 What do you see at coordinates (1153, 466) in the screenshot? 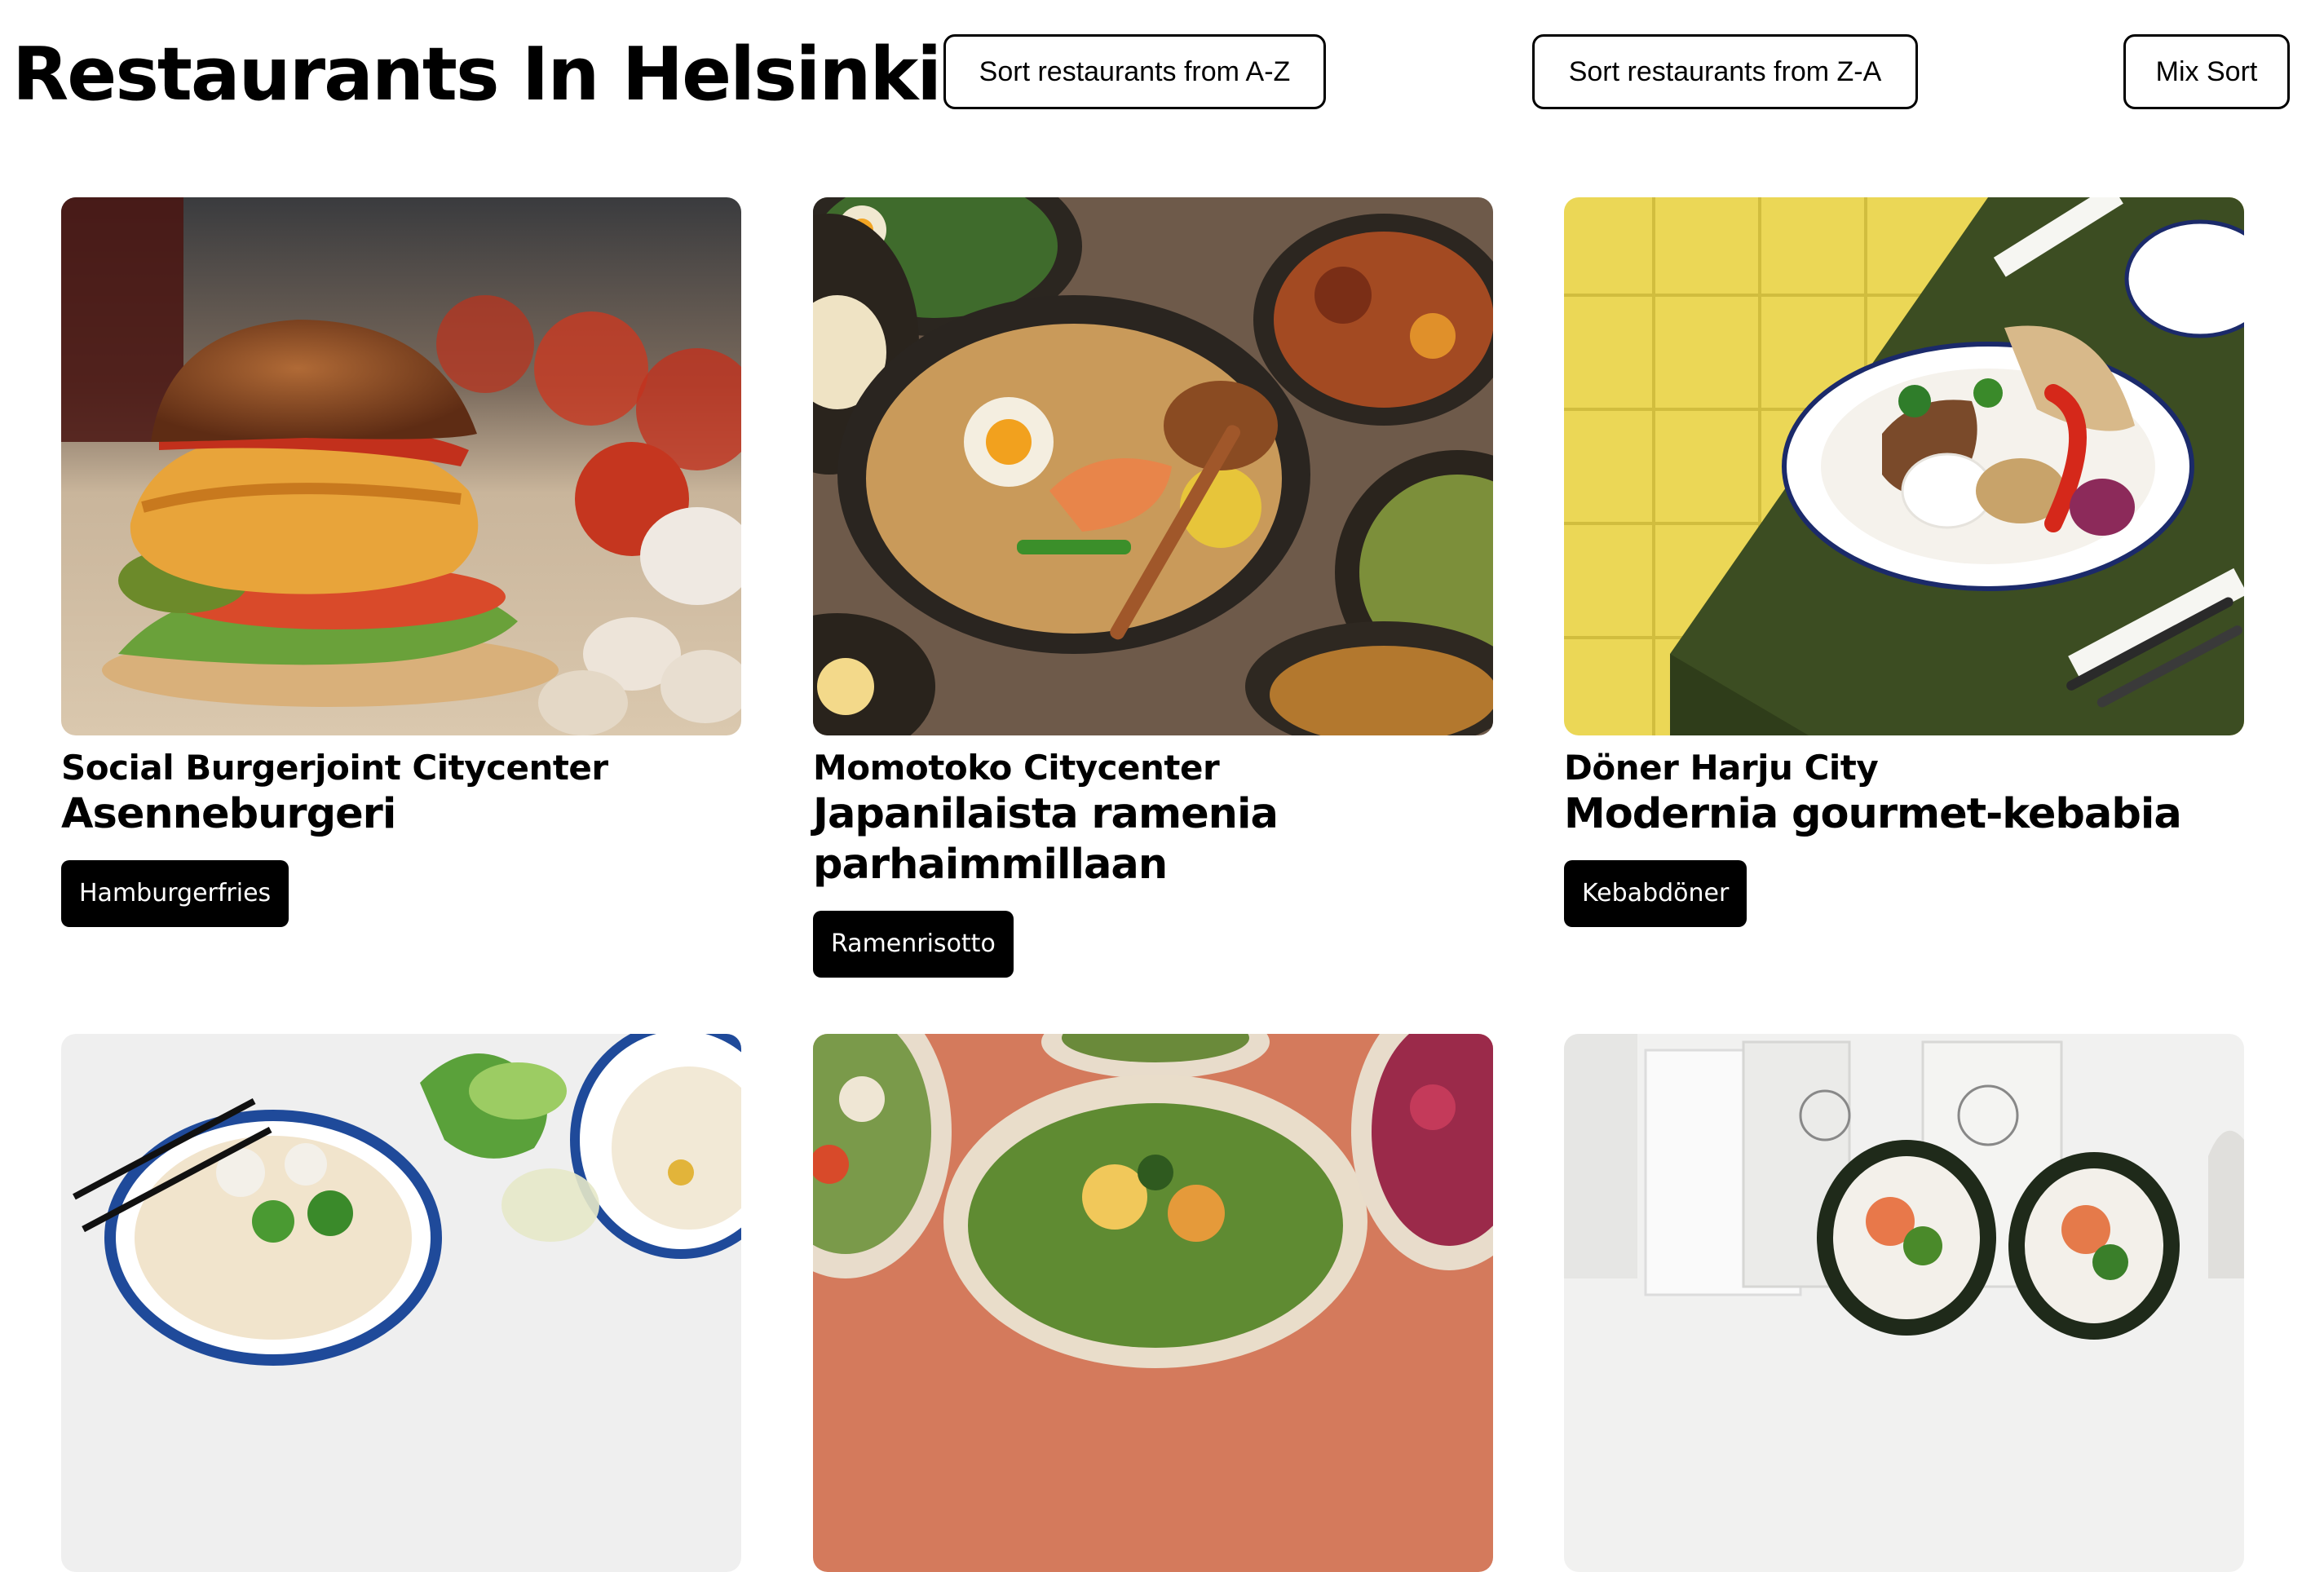
I see `ramen-photo` at bounding box center [1153, 466].